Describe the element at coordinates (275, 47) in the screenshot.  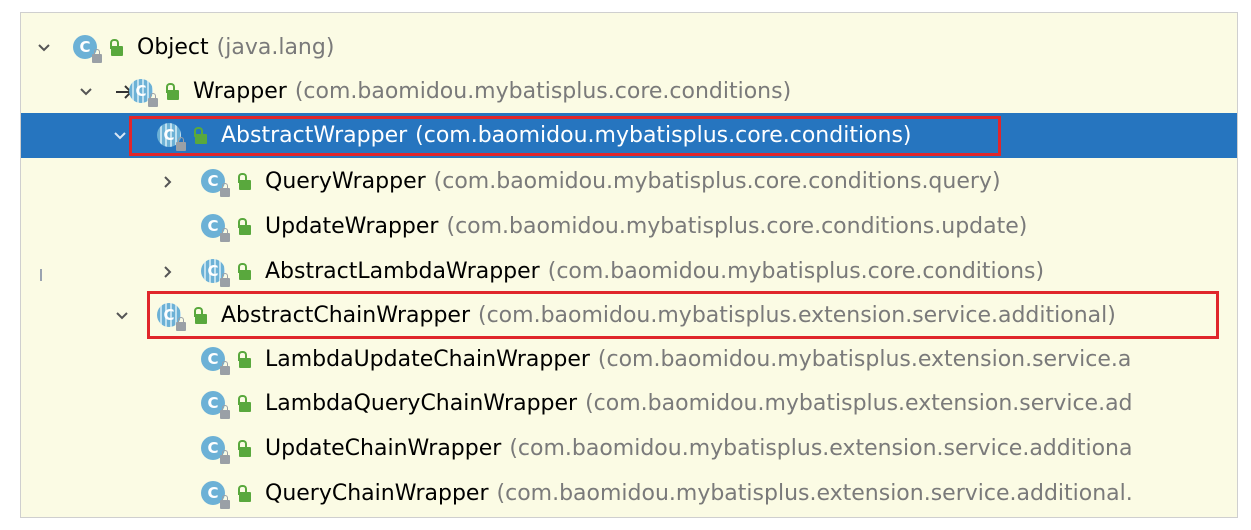
I see `node-package: (java.lang)` at that location.